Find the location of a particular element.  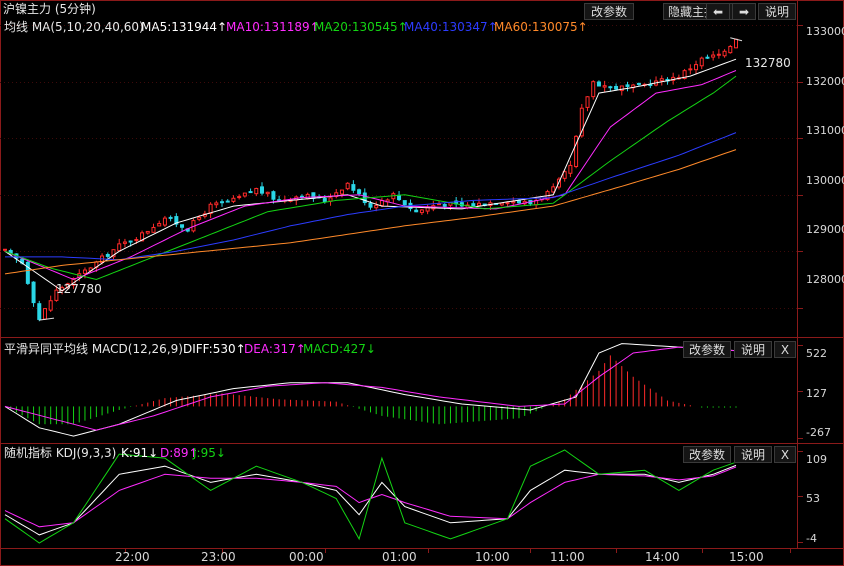

kdj-j-value: J:95↓ is located at coordinates (209, 453).